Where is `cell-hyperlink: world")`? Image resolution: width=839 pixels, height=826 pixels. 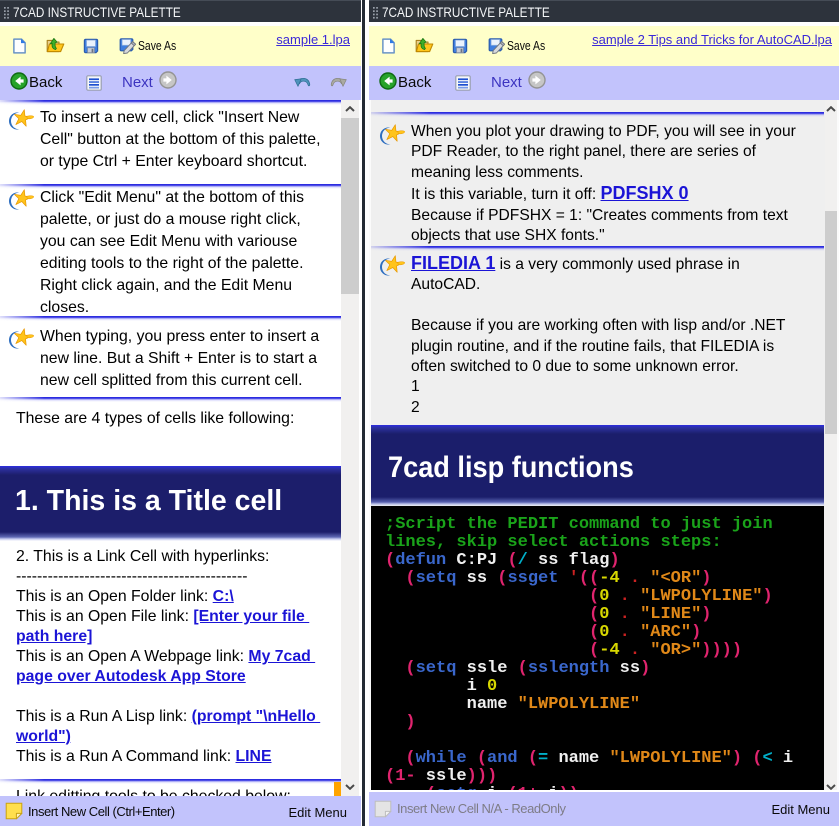
cell-hyperlink: world") is located at coordinates (43, 736).